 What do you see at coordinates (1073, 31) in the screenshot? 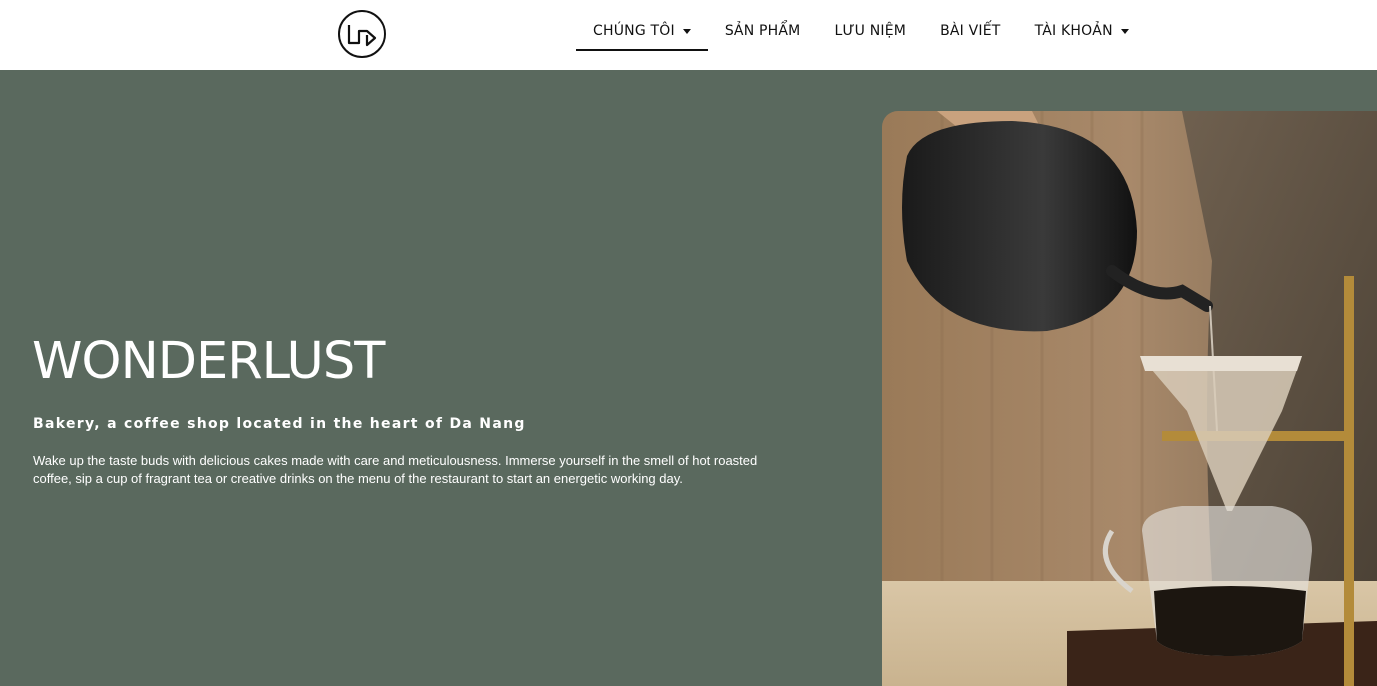
I see `nav-item-label: TÀI KHOẢN` at bounding box center [1073, 31].